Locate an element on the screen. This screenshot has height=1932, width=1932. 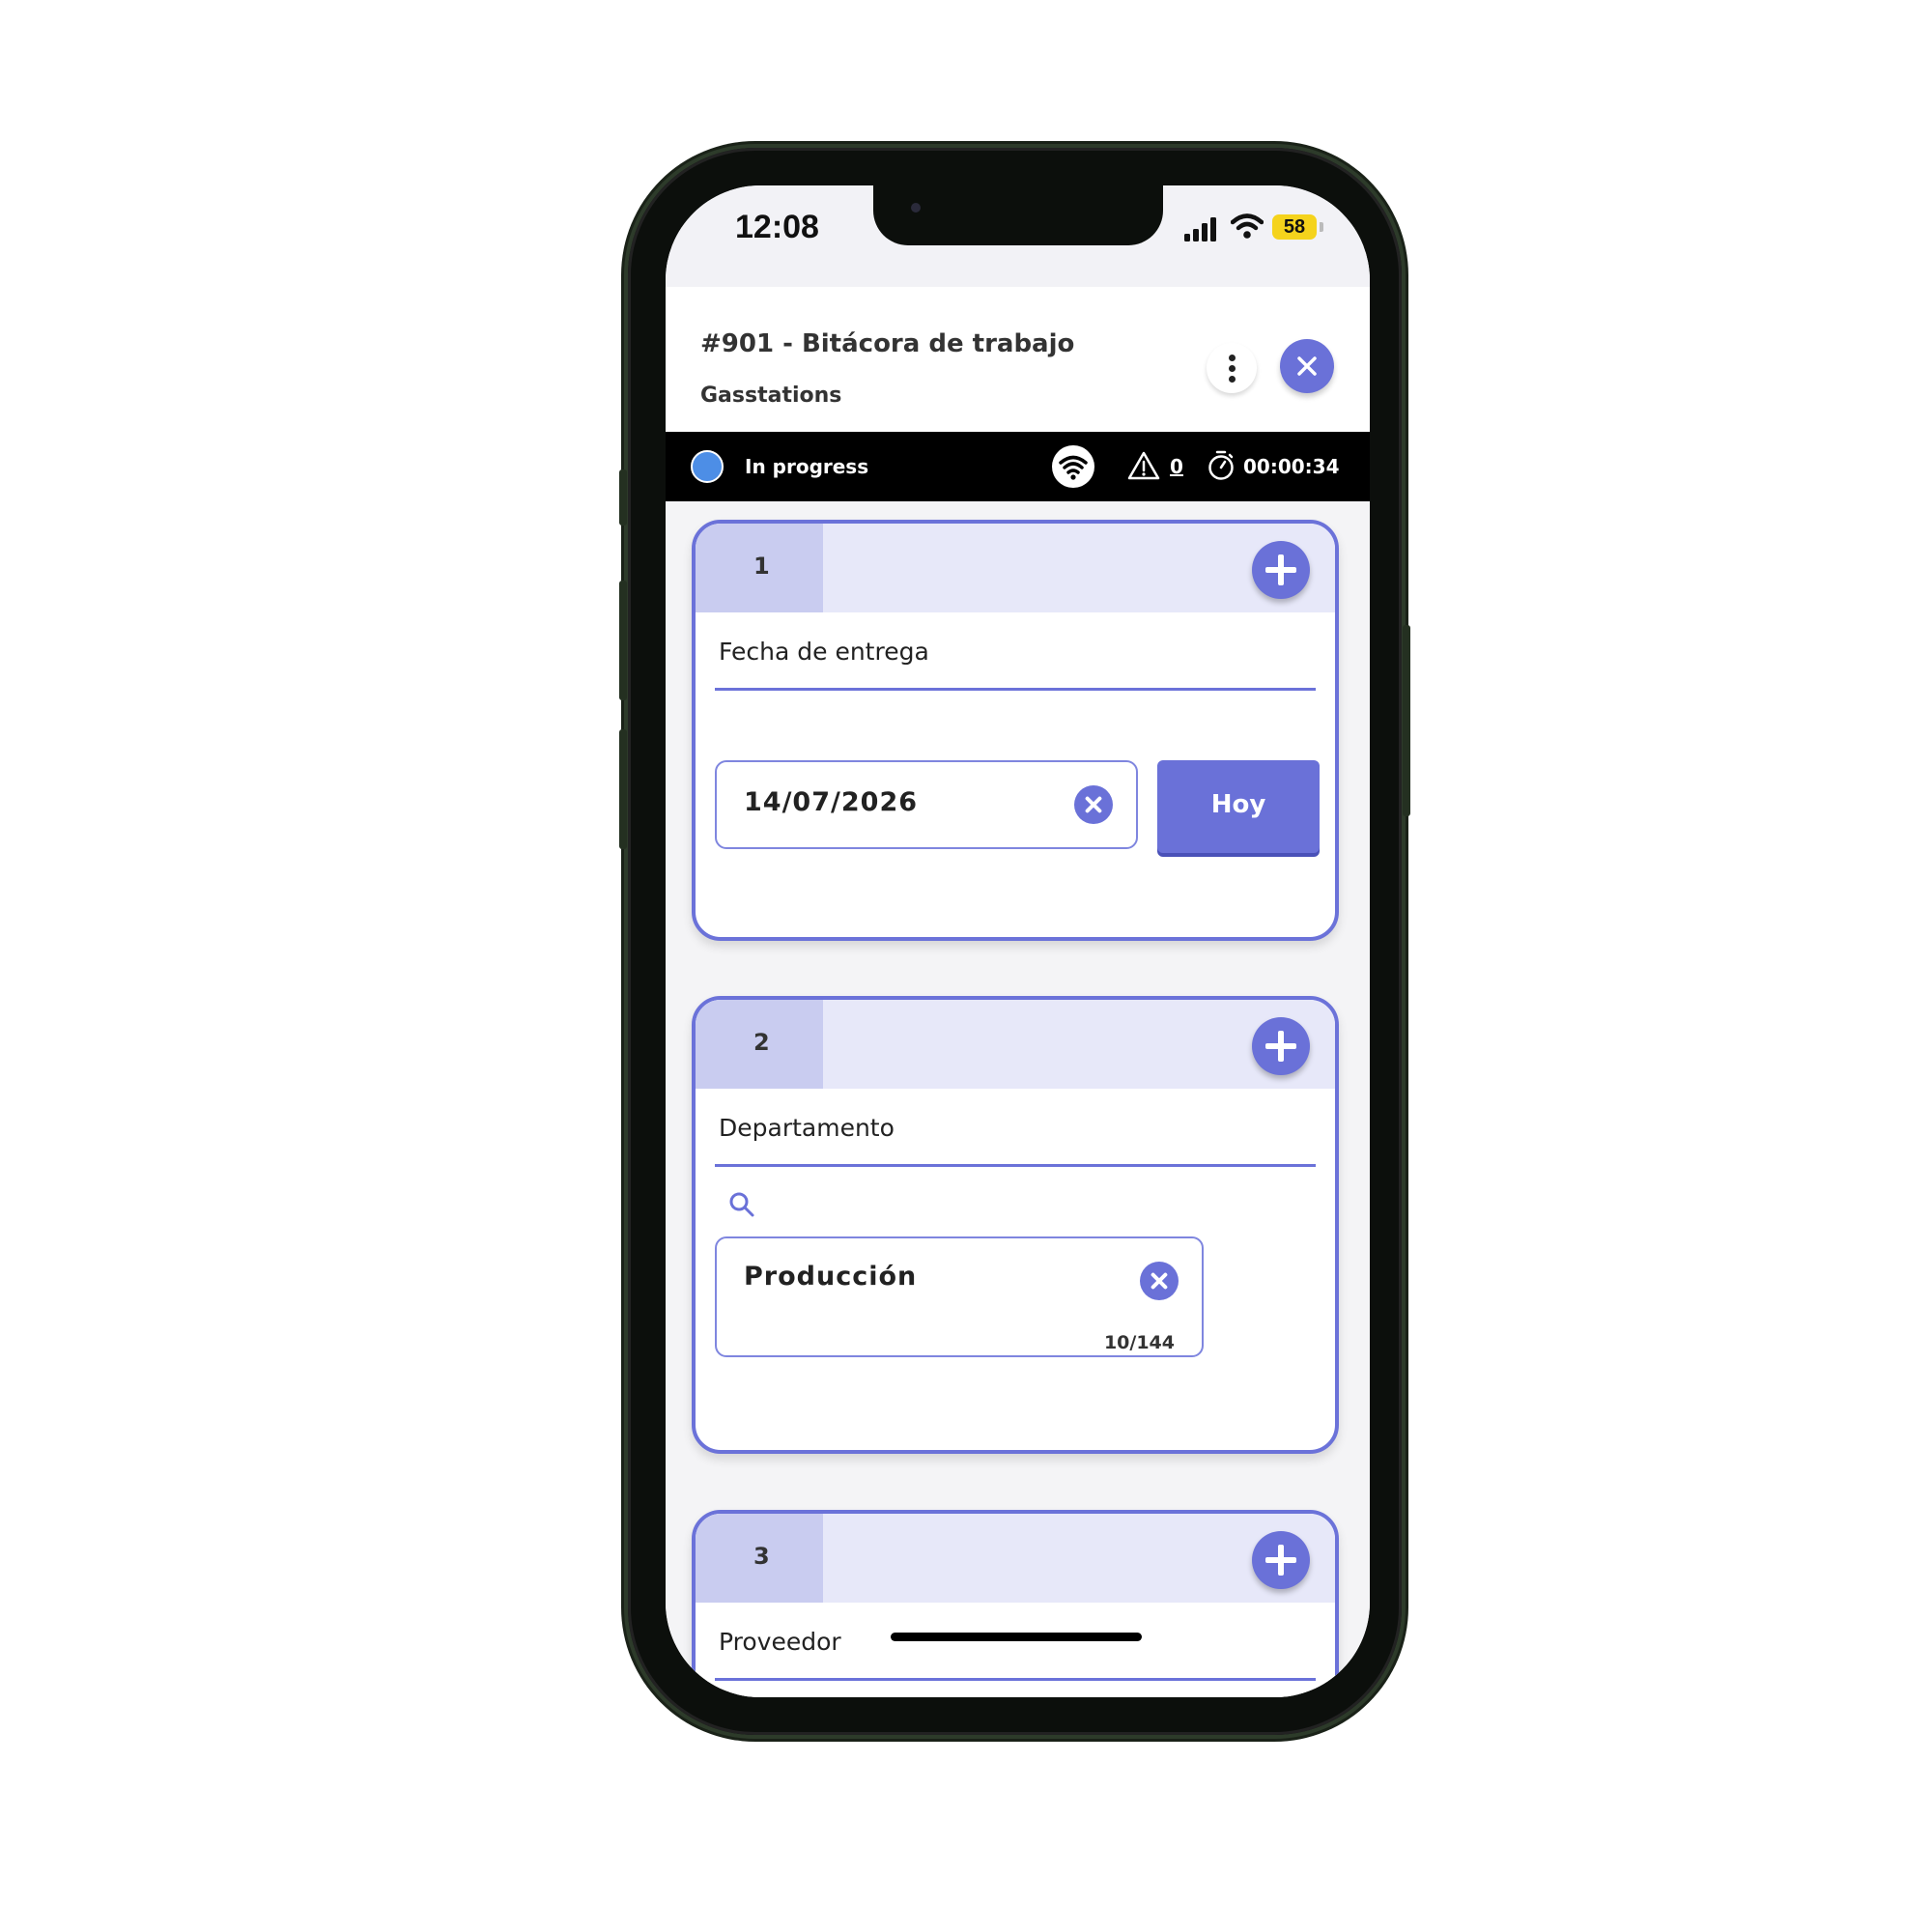
close-icon is located at coordinates (1307, 366).